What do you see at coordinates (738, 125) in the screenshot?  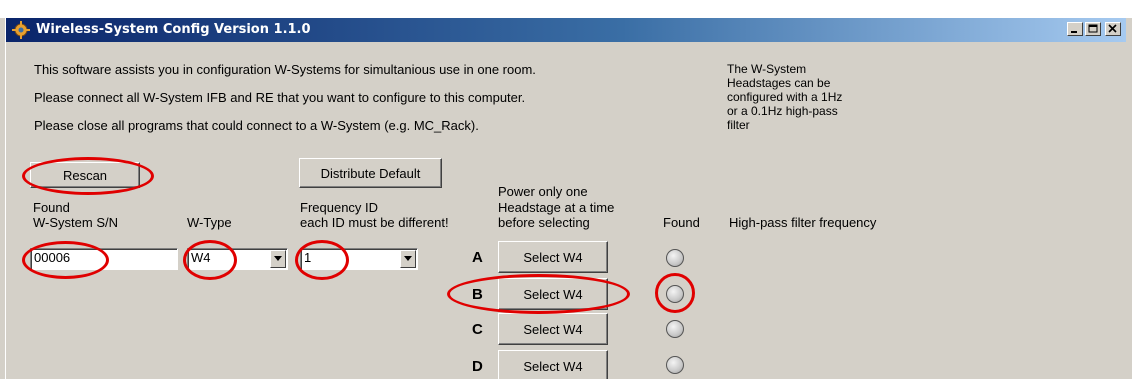 I see `side-note-line-5: filter` at bounding box center [738, 125].